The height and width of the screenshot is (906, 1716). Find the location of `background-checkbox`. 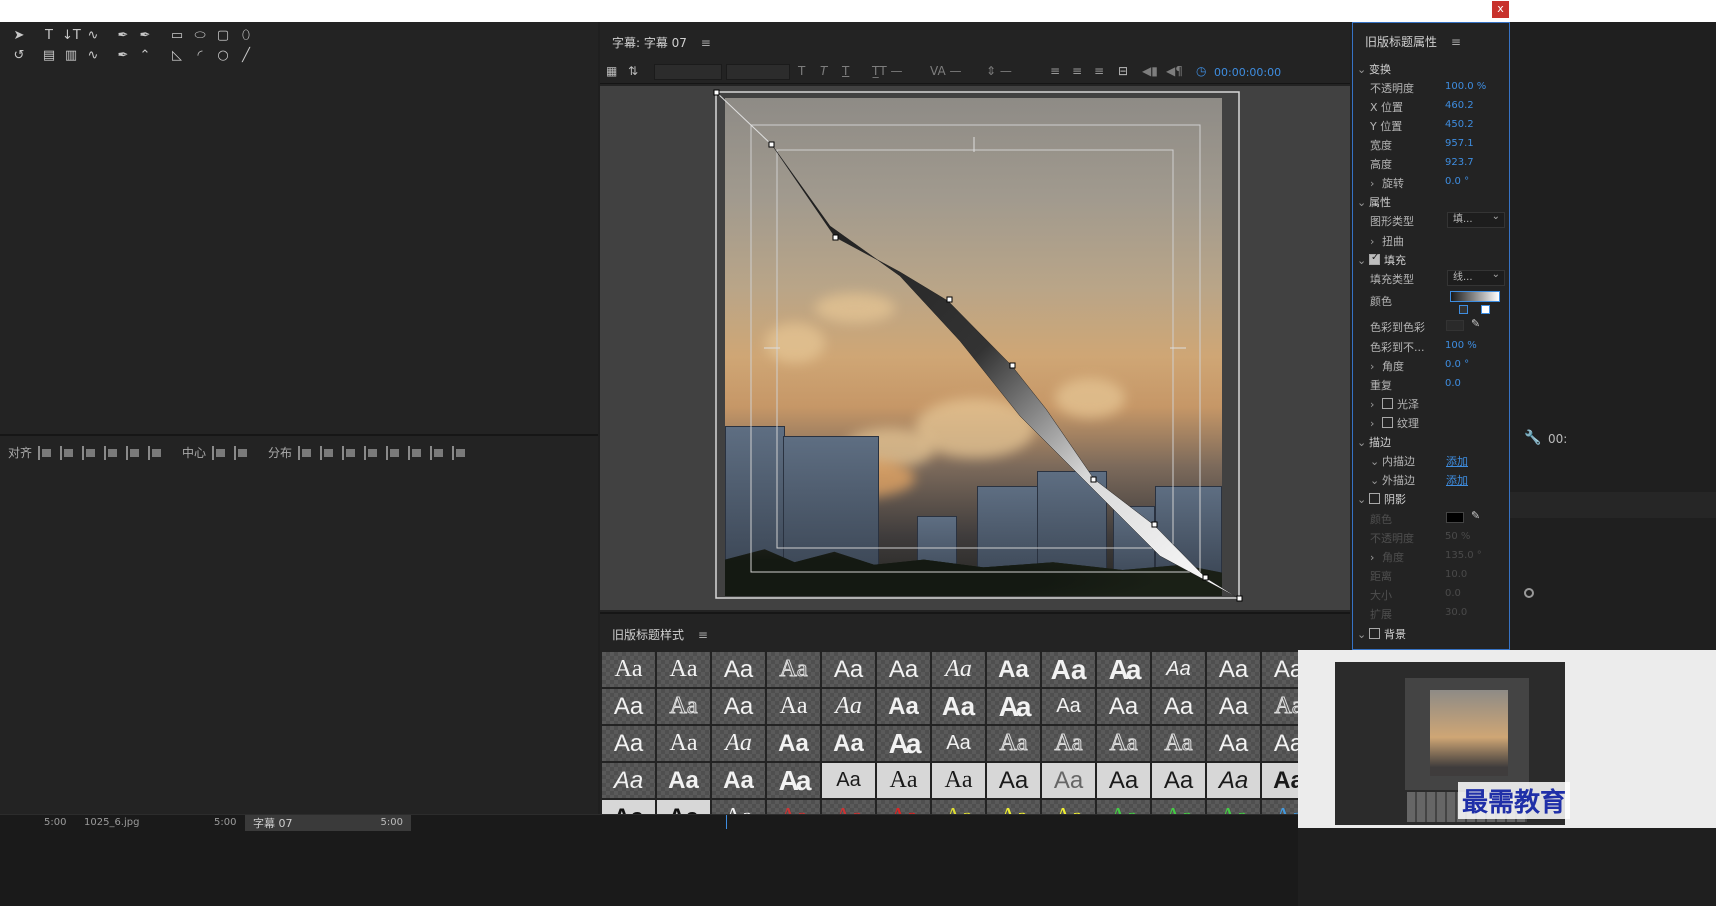

background-checkbox is located at coordinates (1374, 633).